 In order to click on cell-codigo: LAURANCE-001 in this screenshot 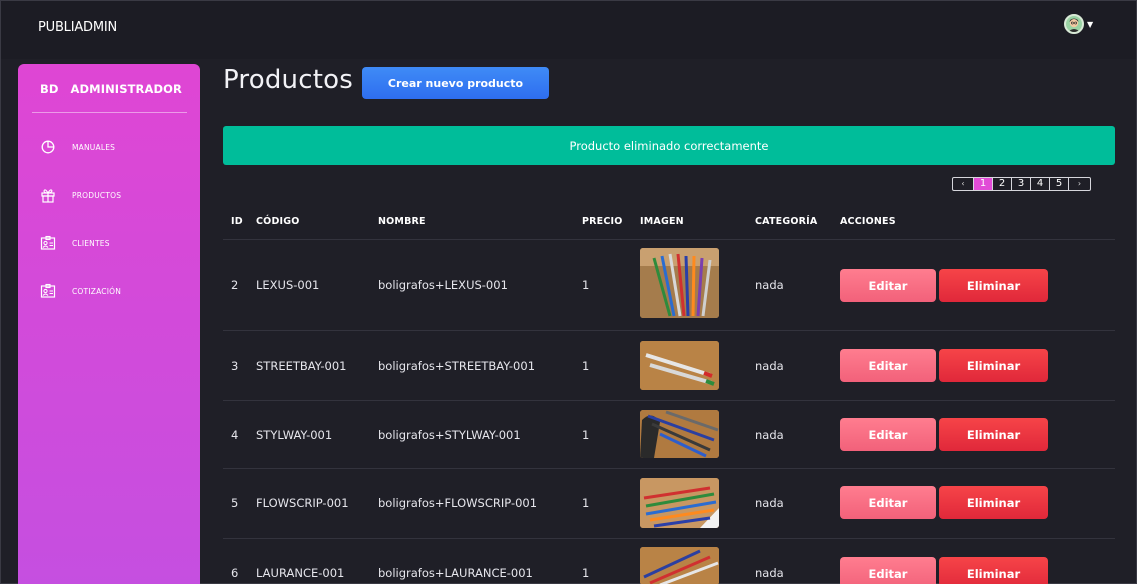, I will do `click(300, 573)`.